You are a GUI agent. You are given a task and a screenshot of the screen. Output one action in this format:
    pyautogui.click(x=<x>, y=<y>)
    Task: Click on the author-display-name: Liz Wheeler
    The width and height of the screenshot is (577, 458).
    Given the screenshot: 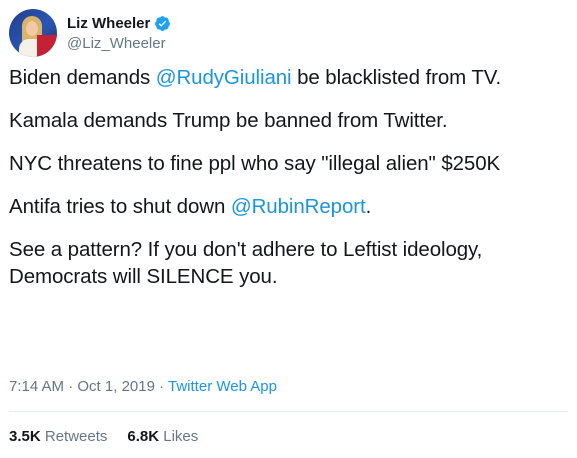 What is the action you would take?
    pyautogui.click(x=108, y=23)
    